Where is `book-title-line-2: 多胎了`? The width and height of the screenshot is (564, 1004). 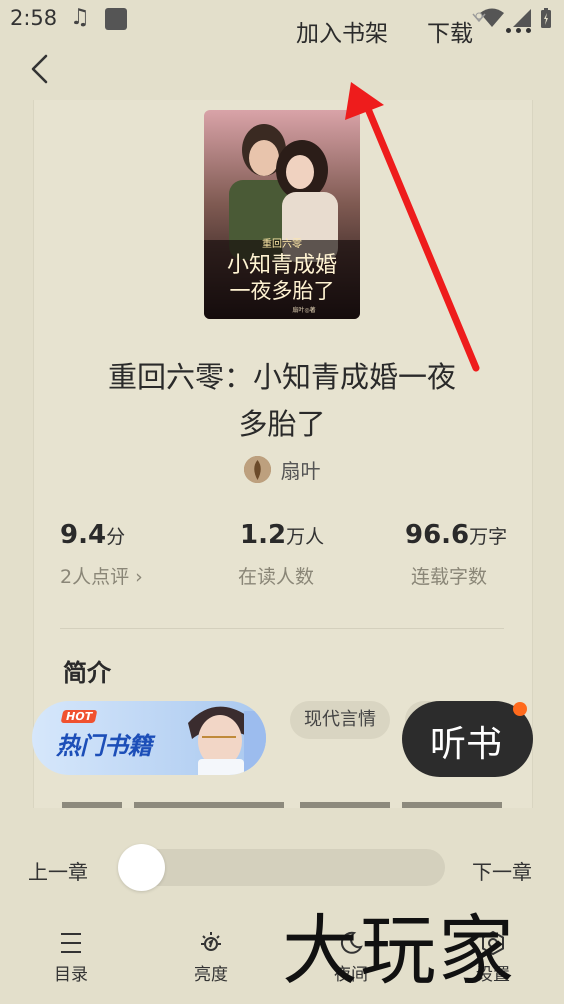 book-title-line-2: 多胎了 is located at coordinates (282, 424).